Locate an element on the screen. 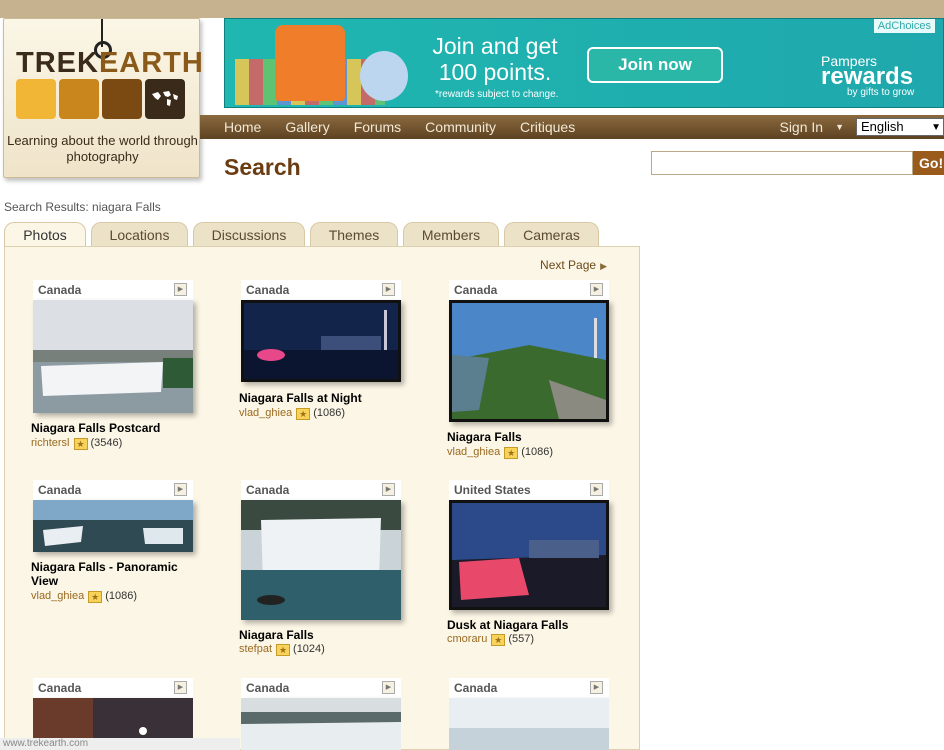 The image size is (944, 750). tab-themes: Themes is located at coordinates (354, 234).